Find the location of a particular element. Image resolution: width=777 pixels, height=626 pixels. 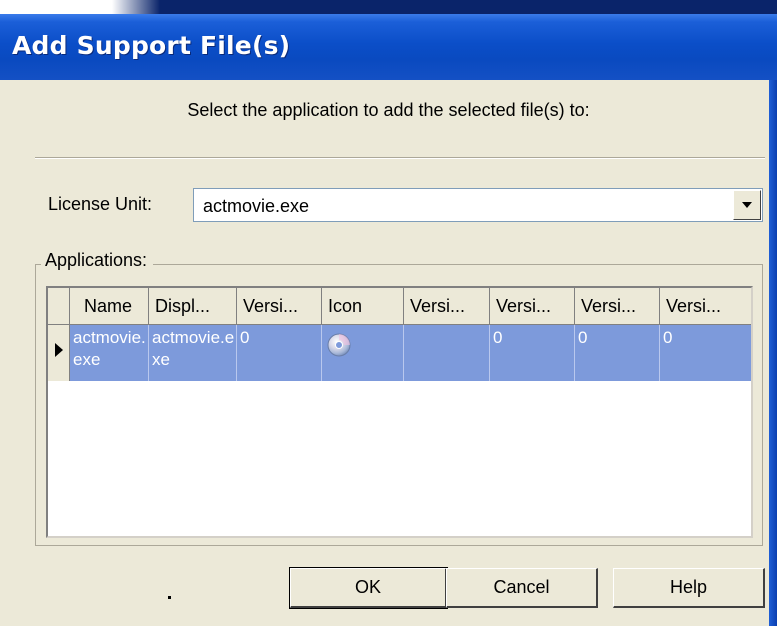

row-header is located at coordinates (59, 353).